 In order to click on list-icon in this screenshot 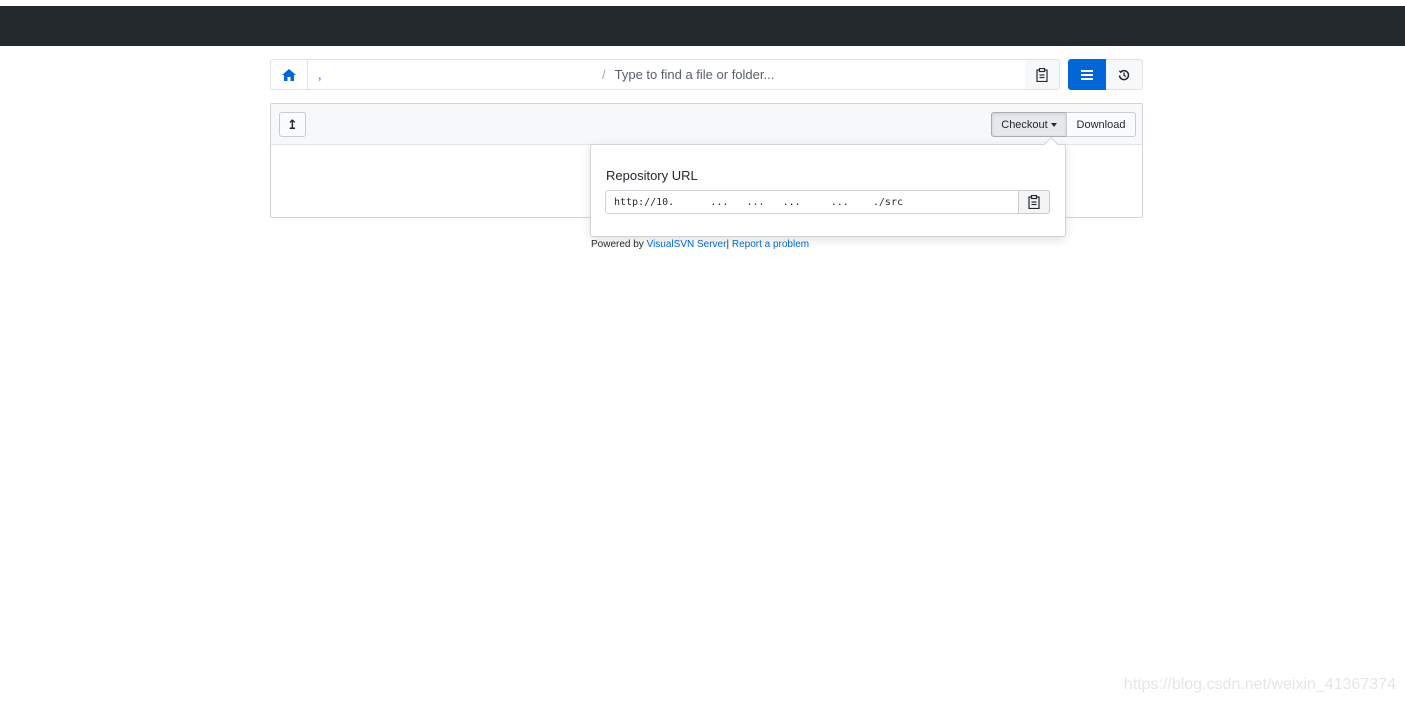, I will do `click(1087, 74)`.